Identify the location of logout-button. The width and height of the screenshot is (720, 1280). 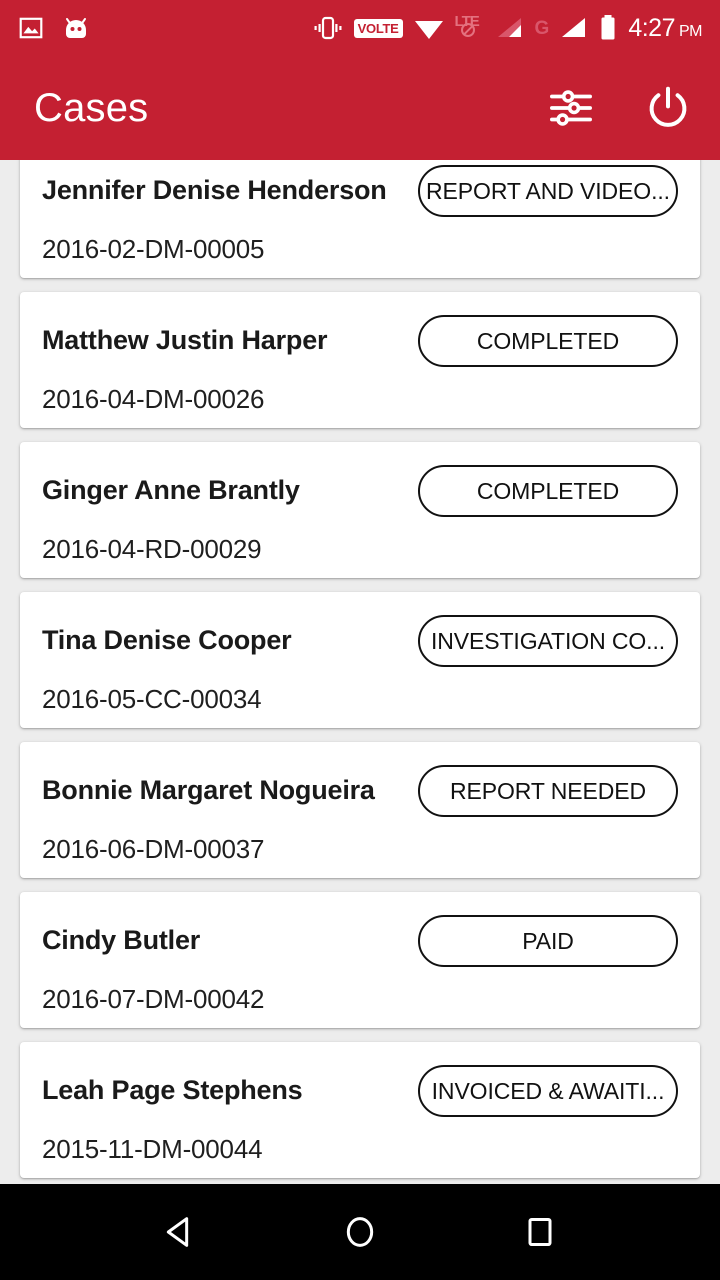
(668, 108).